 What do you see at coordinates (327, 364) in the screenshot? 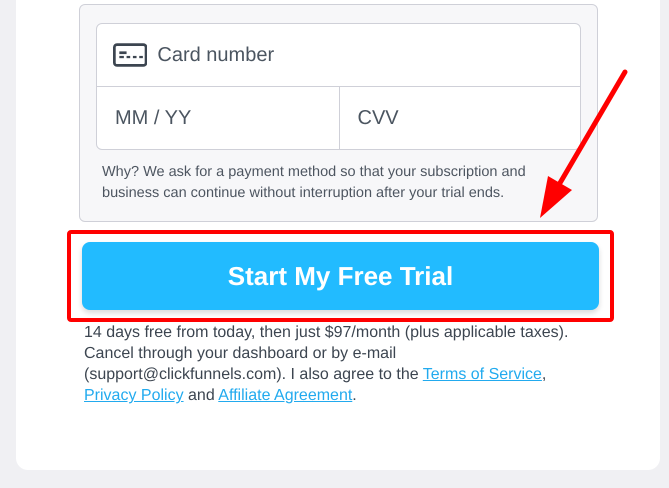
I see `terms-text: 14 days free from today, then just $97/month (plus applicable taxes). Cancel through your dashboard or by e-mail (support@clickfunnels.com). I also agree to the Terms of Service, Privacy Policy and Affiliate Agreement.` at bounding box center [327, 364].